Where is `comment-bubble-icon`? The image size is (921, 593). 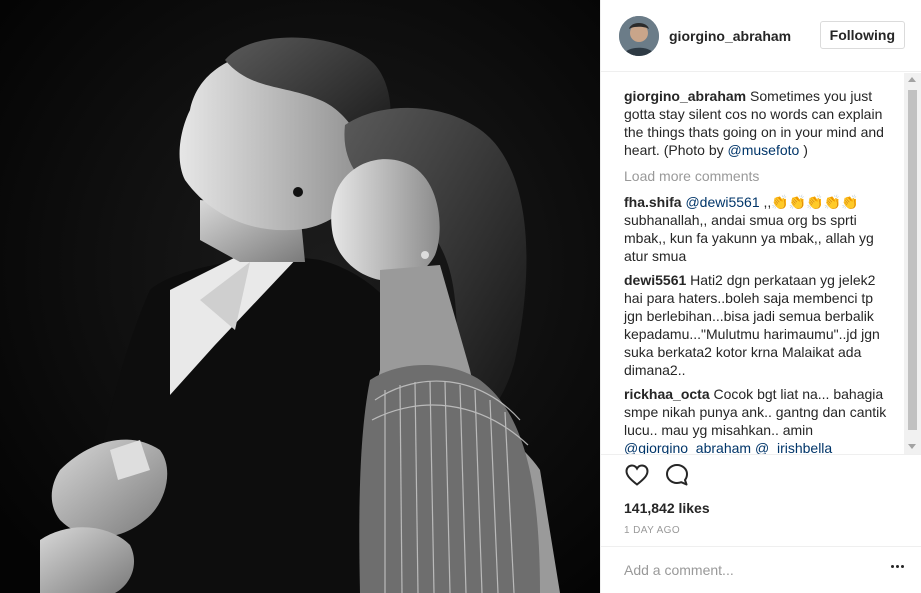
comment-bubble-icon is located at coordinates (677, 475).